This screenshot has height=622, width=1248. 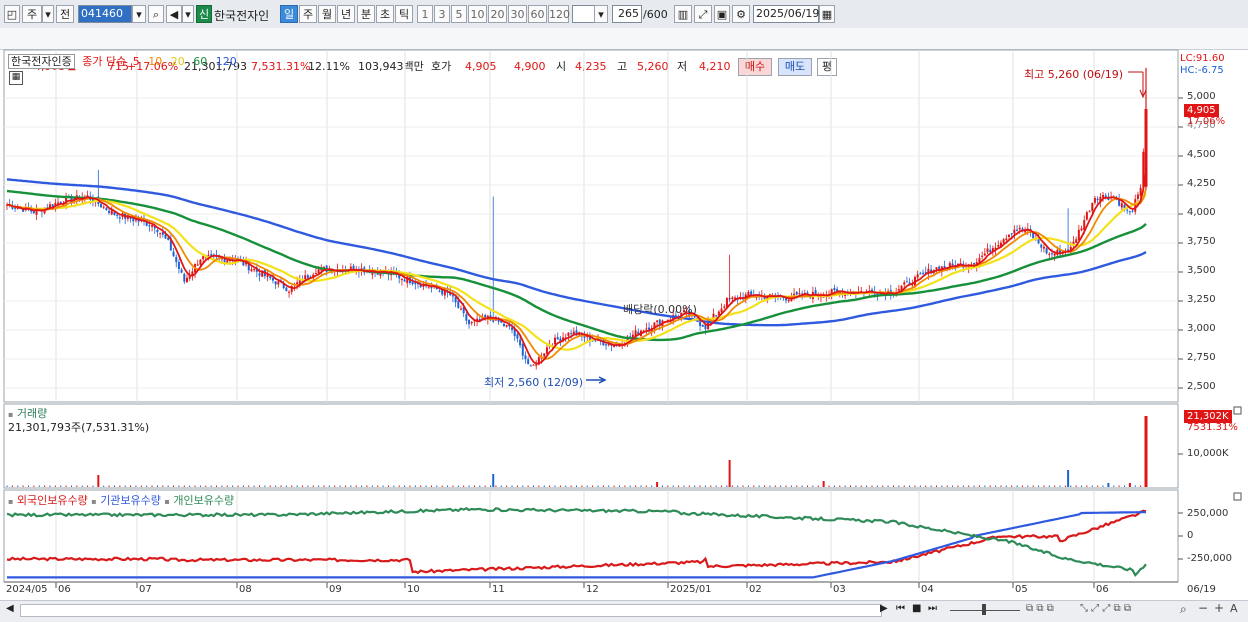 What do you see at coordinates (985, 609) in the screenshot?
I see `zoom-slider` at bounding box center [985, 609].